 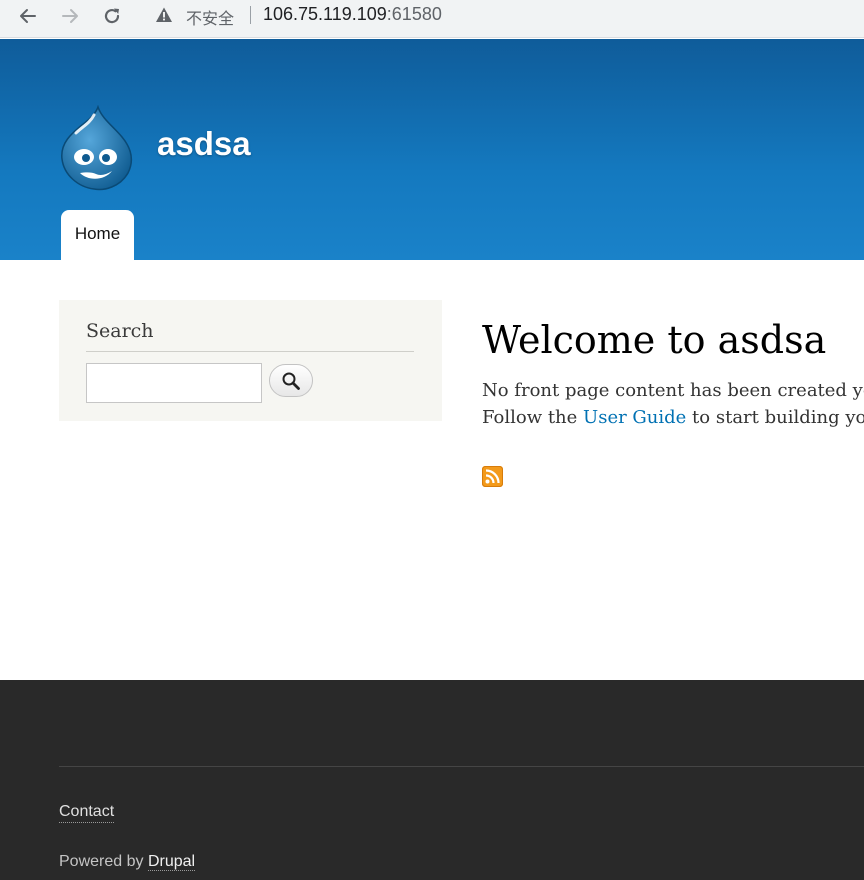 What do you see at coordinates (778, 417) in the screenshot?
I see `user-guide-suffix: to start building your site.` at bounding box center [778, 417].